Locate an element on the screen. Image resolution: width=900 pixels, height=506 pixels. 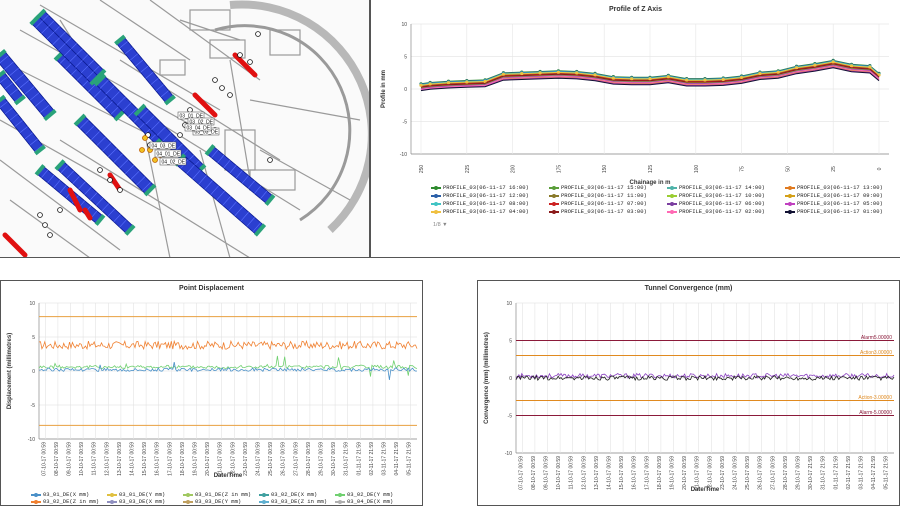
legend-label: 03_03_DE(Z in mm) is located at coordinates (299, 501).